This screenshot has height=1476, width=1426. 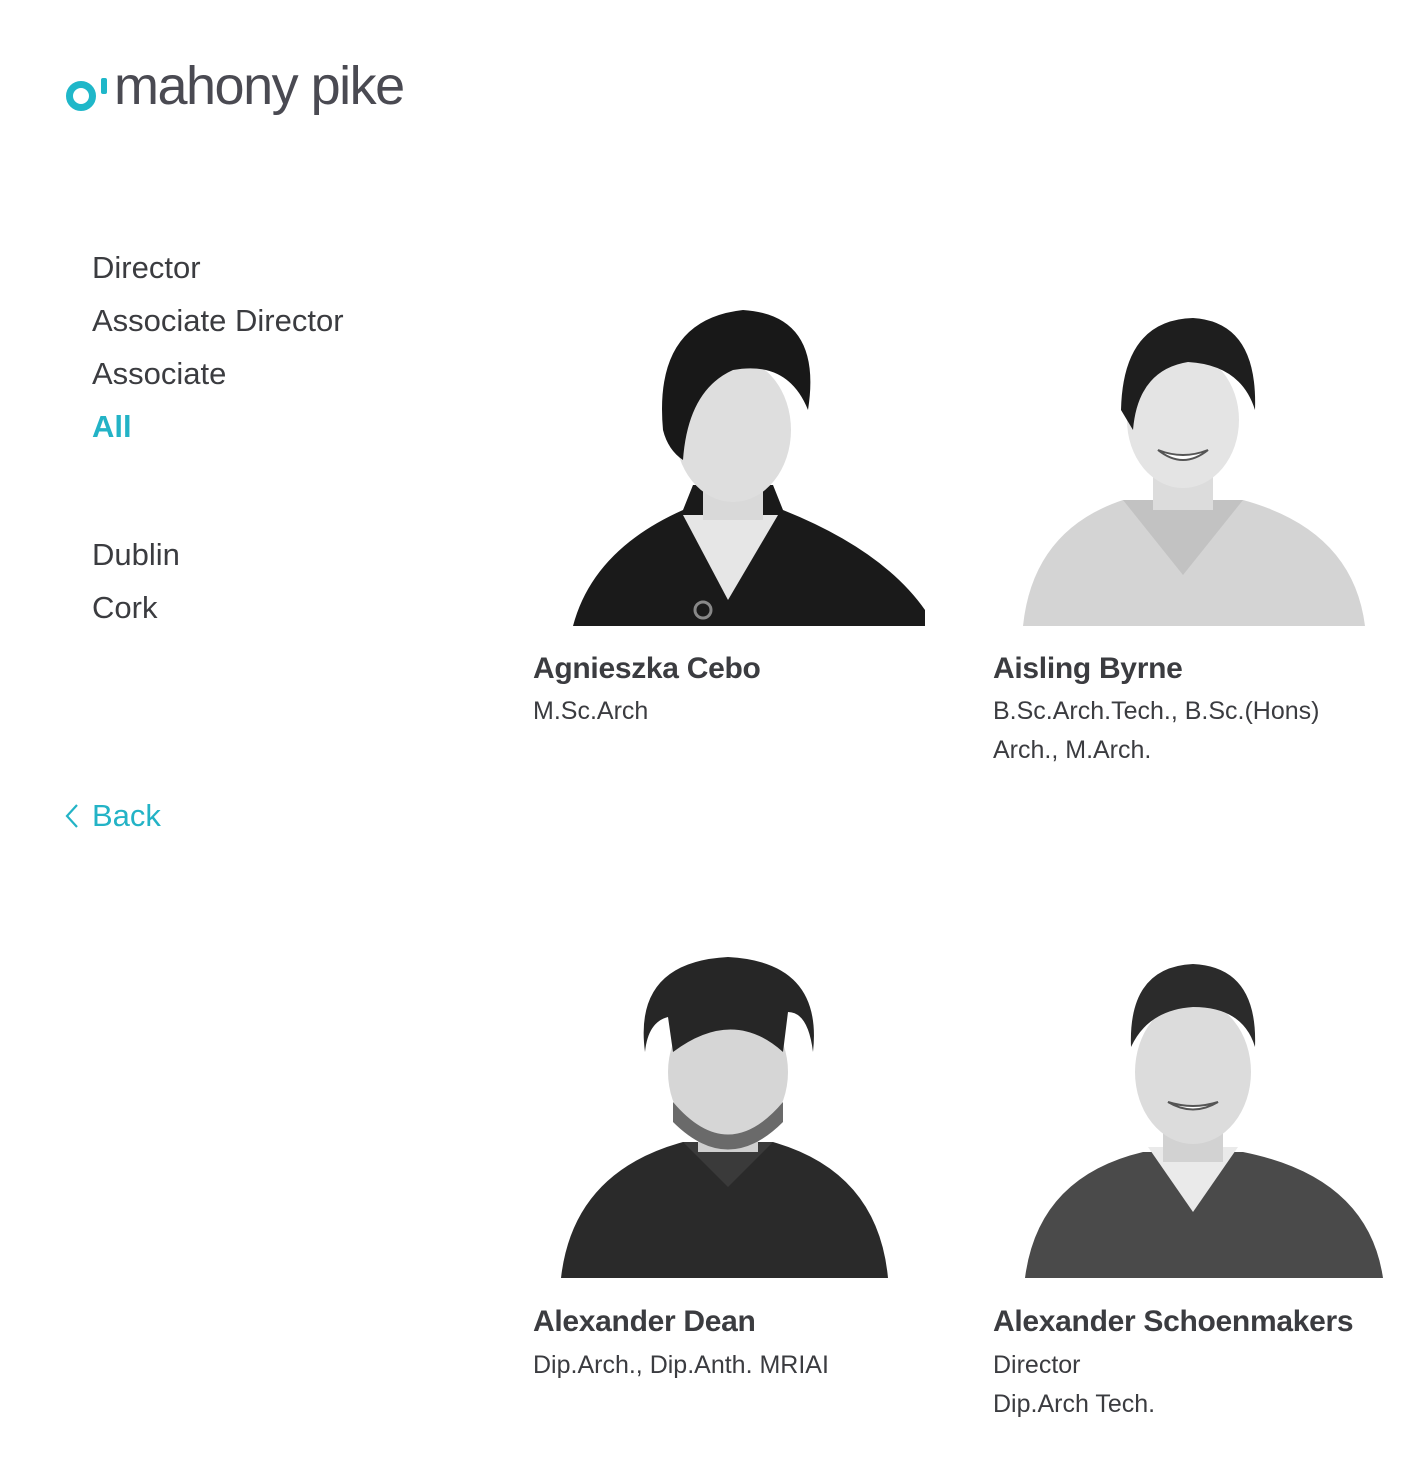 I want to click on qualification-line: Dip.Arch Tech., so click(x=1074, y=1404).